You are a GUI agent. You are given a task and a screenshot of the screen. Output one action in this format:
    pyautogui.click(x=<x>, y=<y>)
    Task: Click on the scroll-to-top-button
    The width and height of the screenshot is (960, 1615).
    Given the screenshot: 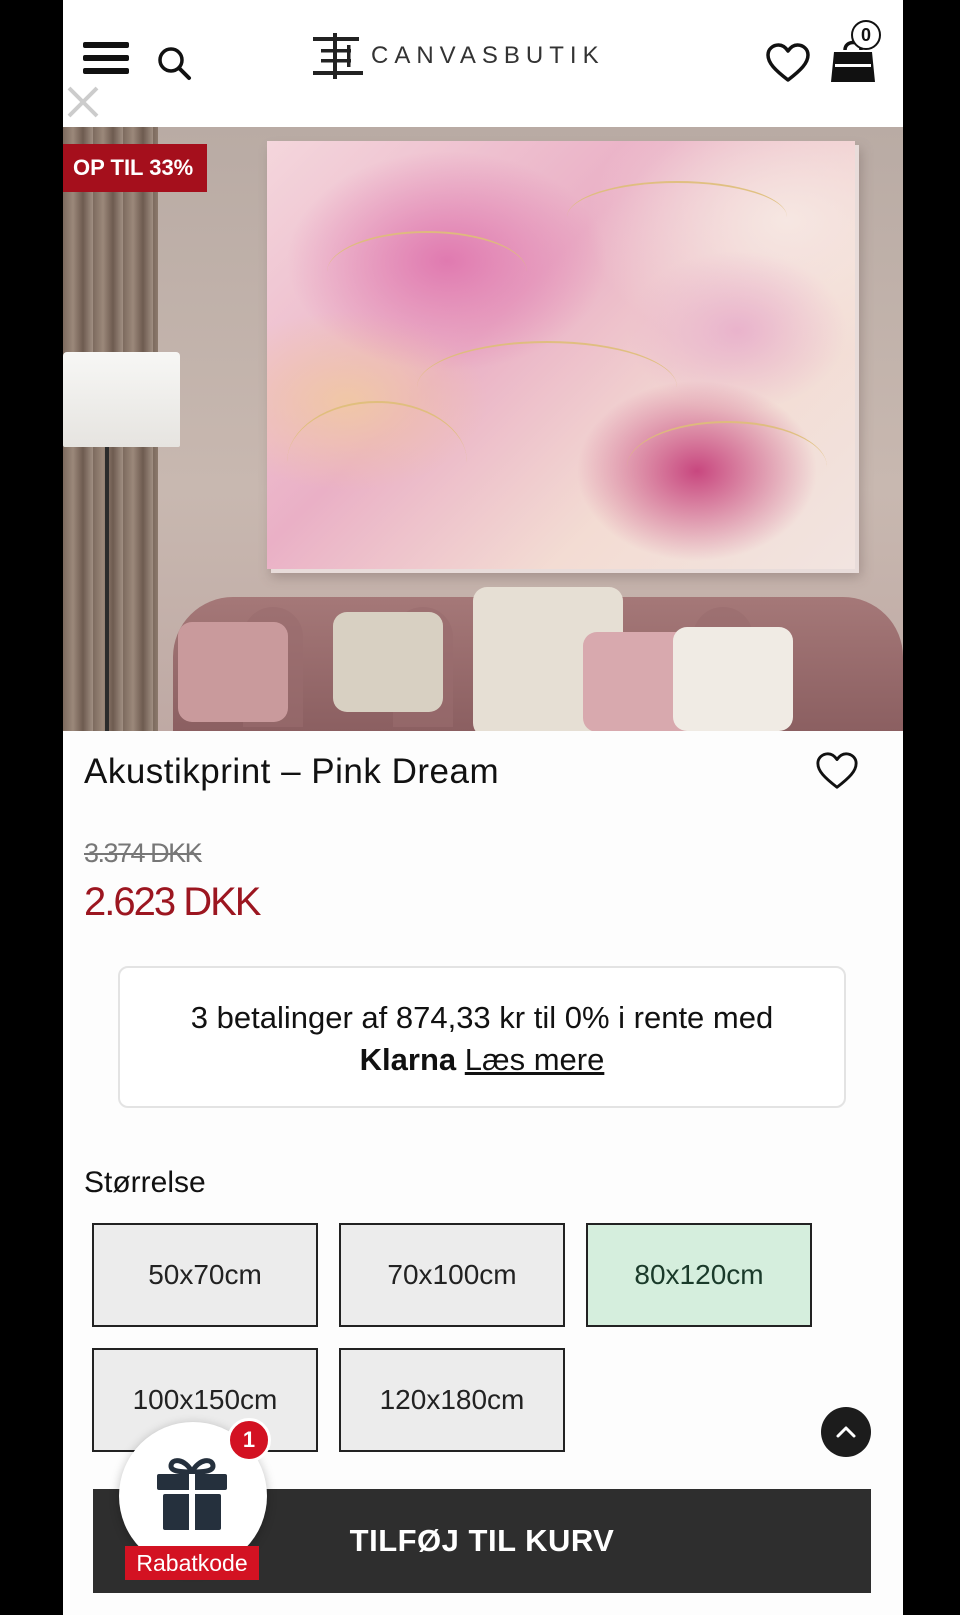 What is the action you would take?
    pyautogui.click(x=846, y=1432)
    